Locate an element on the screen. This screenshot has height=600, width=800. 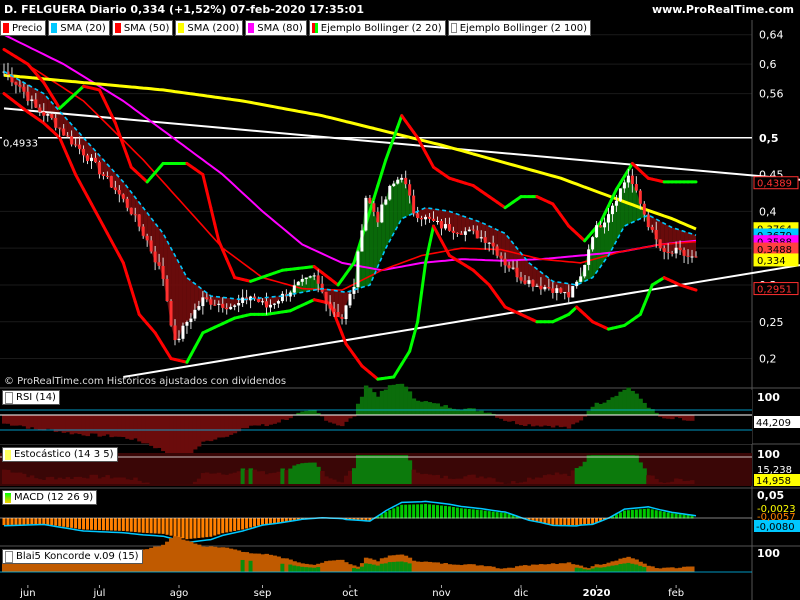
panel-label-stochastic: Estocástico (14 3 5) is located at coordinates (60, 454).